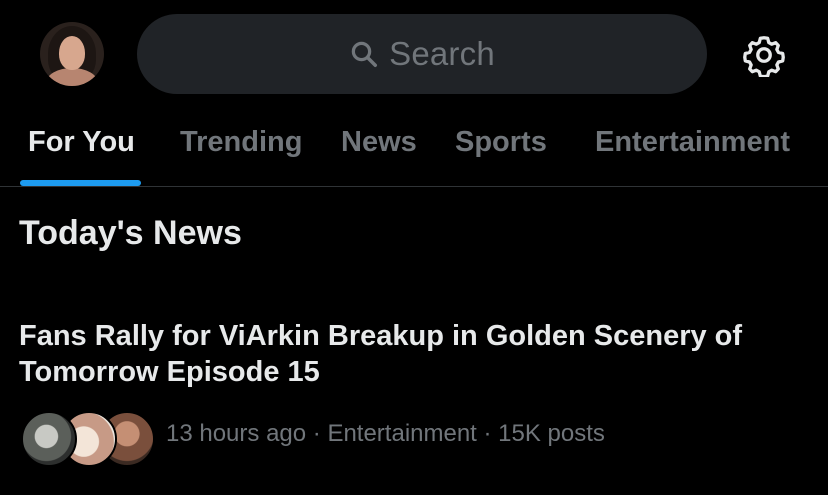 The image size is (828, 495). Describe the element at coordinates (364, 54) in the screenshot. I see `search-icon` at that location.